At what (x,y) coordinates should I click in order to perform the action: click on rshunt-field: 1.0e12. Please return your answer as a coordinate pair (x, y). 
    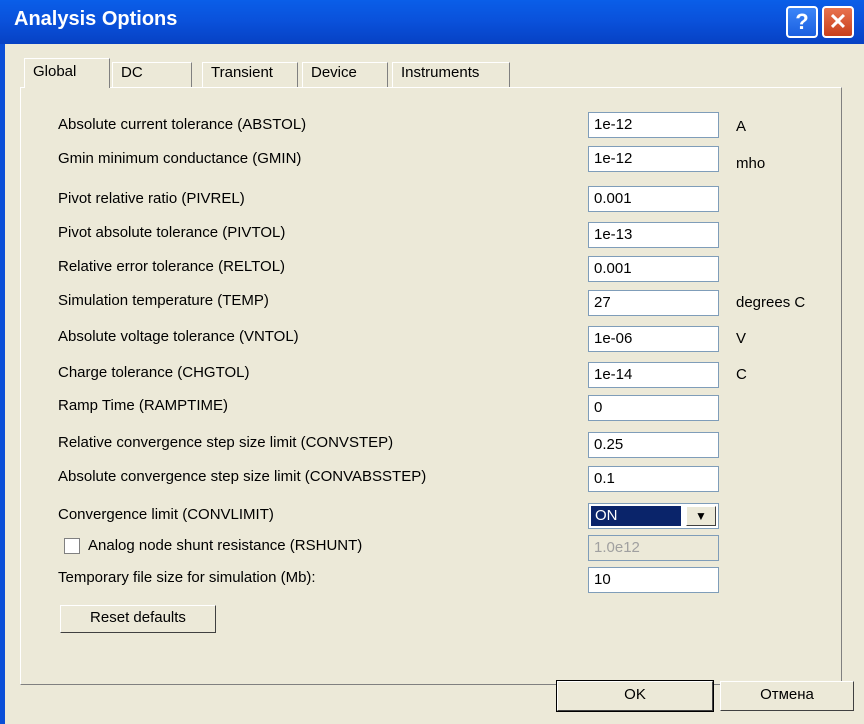
    Looking at the image, I should click on (653, 548).